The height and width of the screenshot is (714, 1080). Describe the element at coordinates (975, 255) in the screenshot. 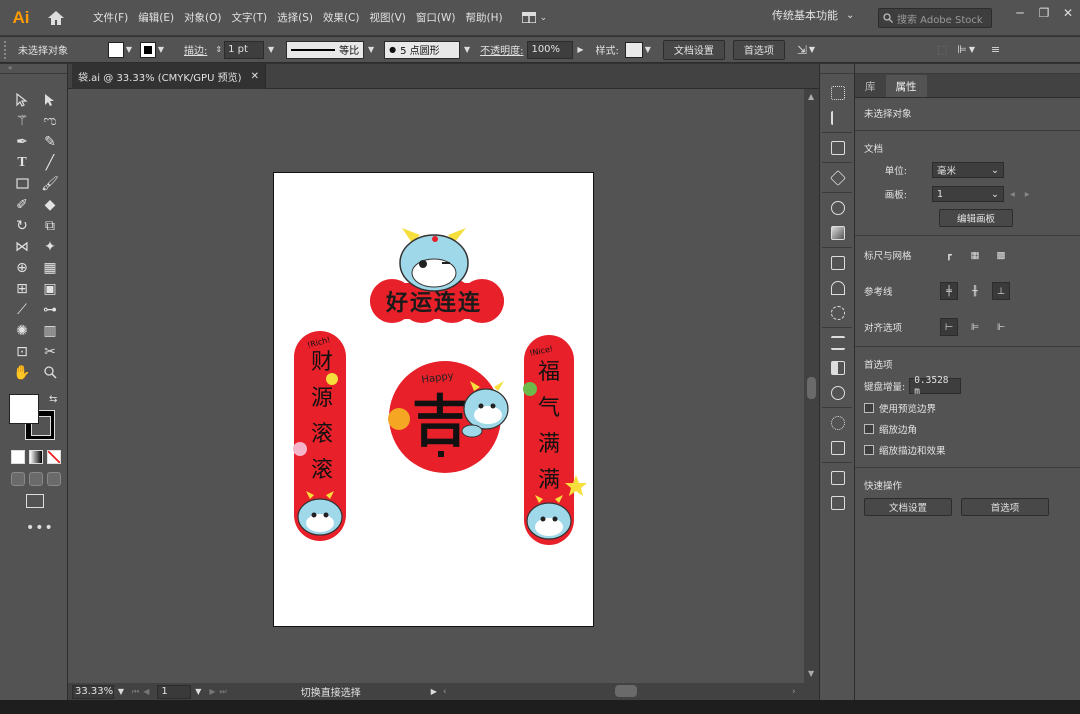

I see `grid-icon: ▦` at that location.